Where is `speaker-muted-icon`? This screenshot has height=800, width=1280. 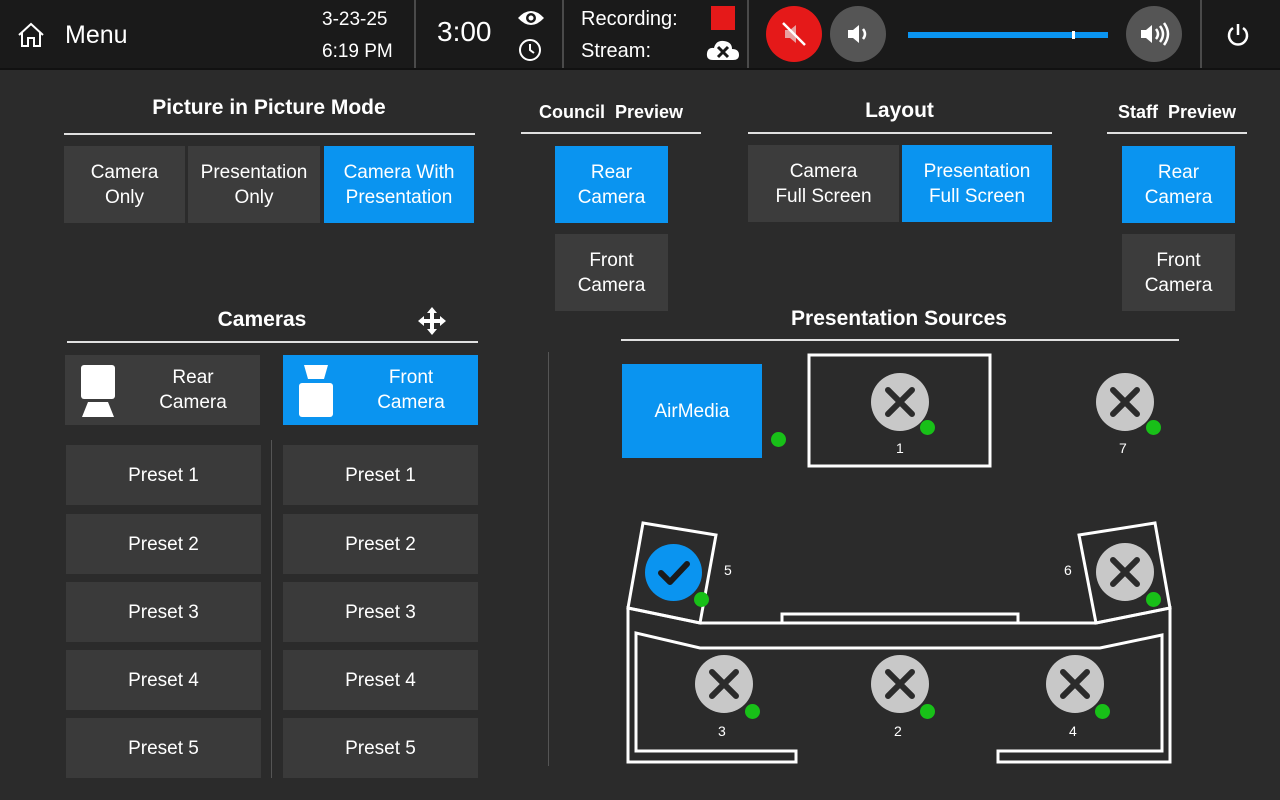 speaker-muted-icon is located at coordinates (794, 34).